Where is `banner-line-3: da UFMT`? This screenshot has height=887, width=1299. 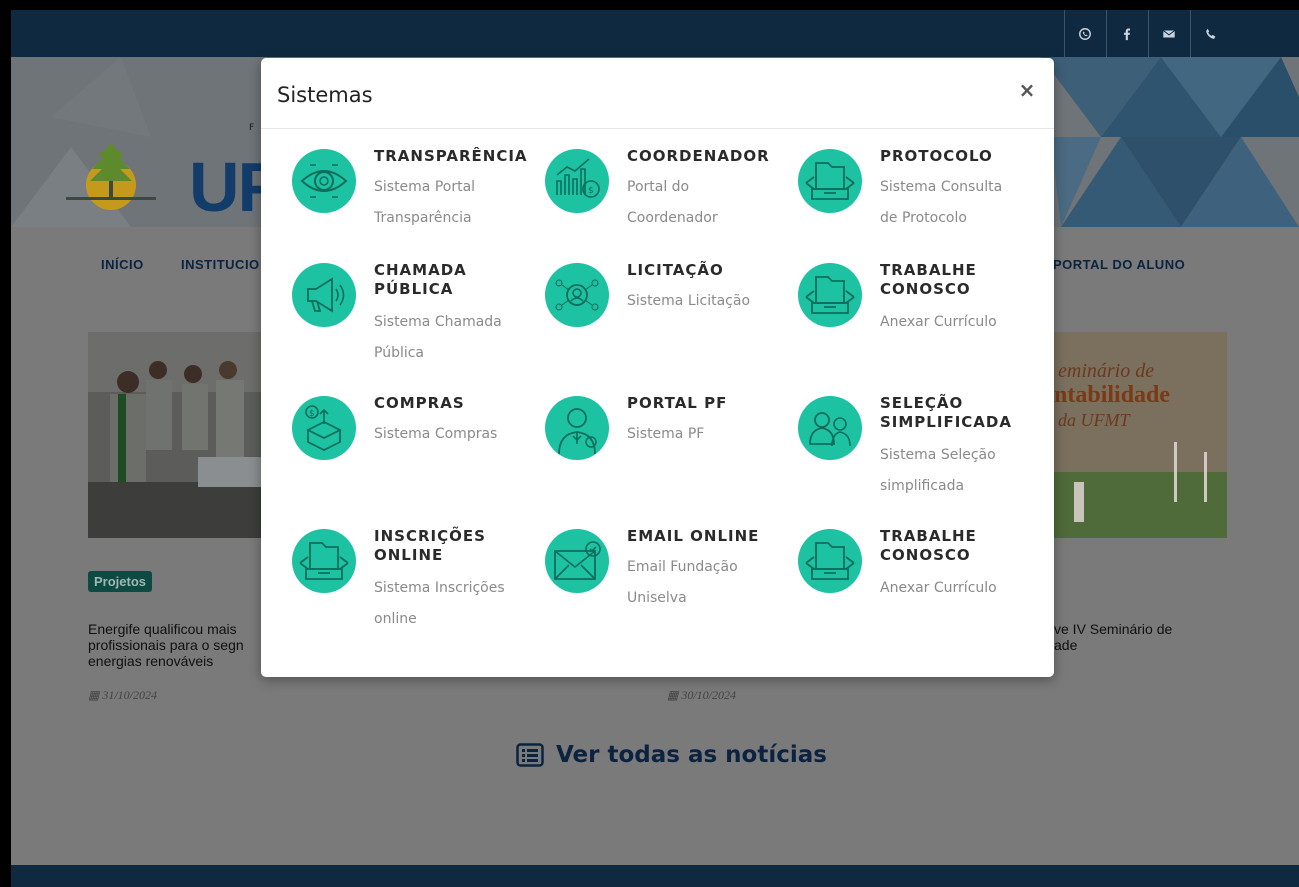
banner-line-3: da UFMT is located at coordinates (1094, 420).